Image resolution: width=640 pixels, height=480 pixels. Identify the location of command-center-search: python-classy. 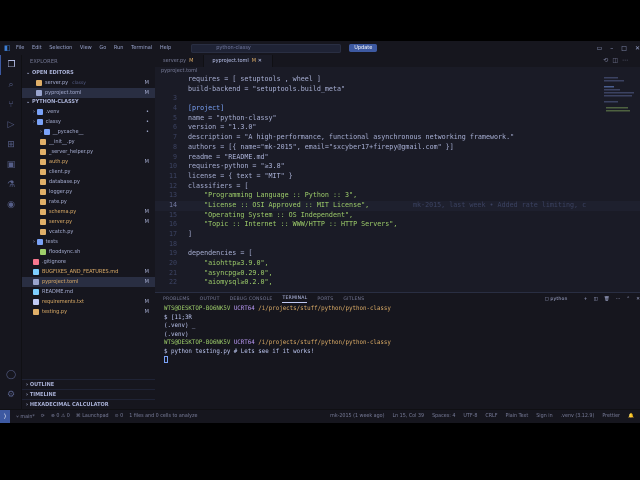
(266, 48).